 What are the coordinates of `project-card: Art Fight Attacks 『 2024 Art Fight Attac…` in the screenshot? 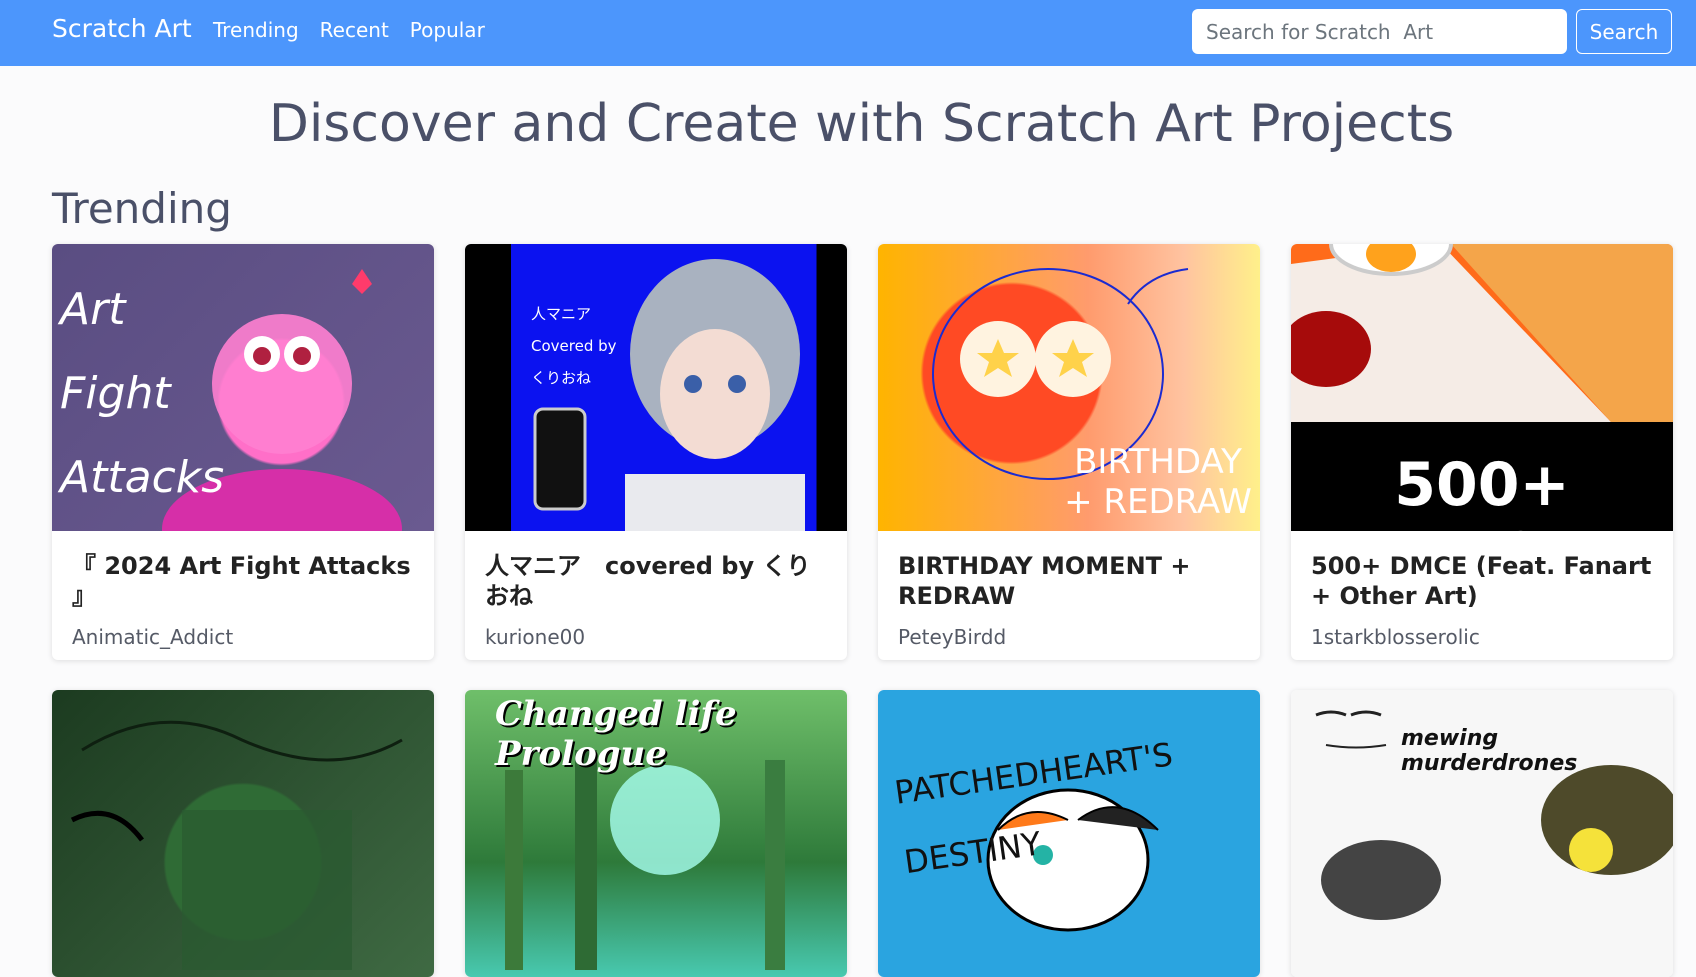 It's located at (243, 452).